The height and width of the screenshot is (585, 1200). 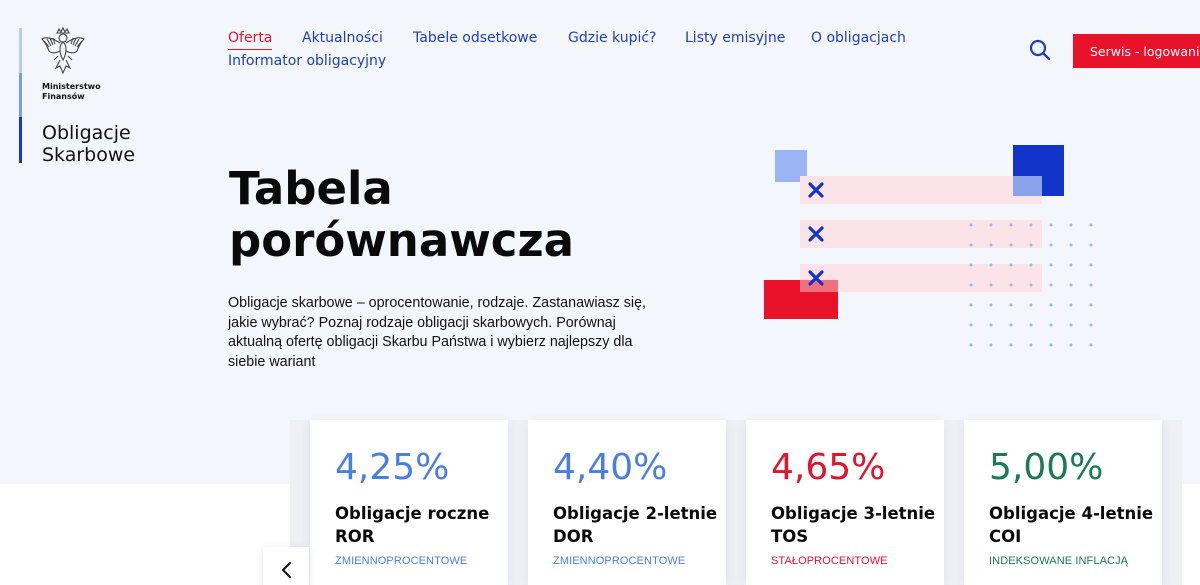 I want to click on search-icon, so click(x=1040, y=50).